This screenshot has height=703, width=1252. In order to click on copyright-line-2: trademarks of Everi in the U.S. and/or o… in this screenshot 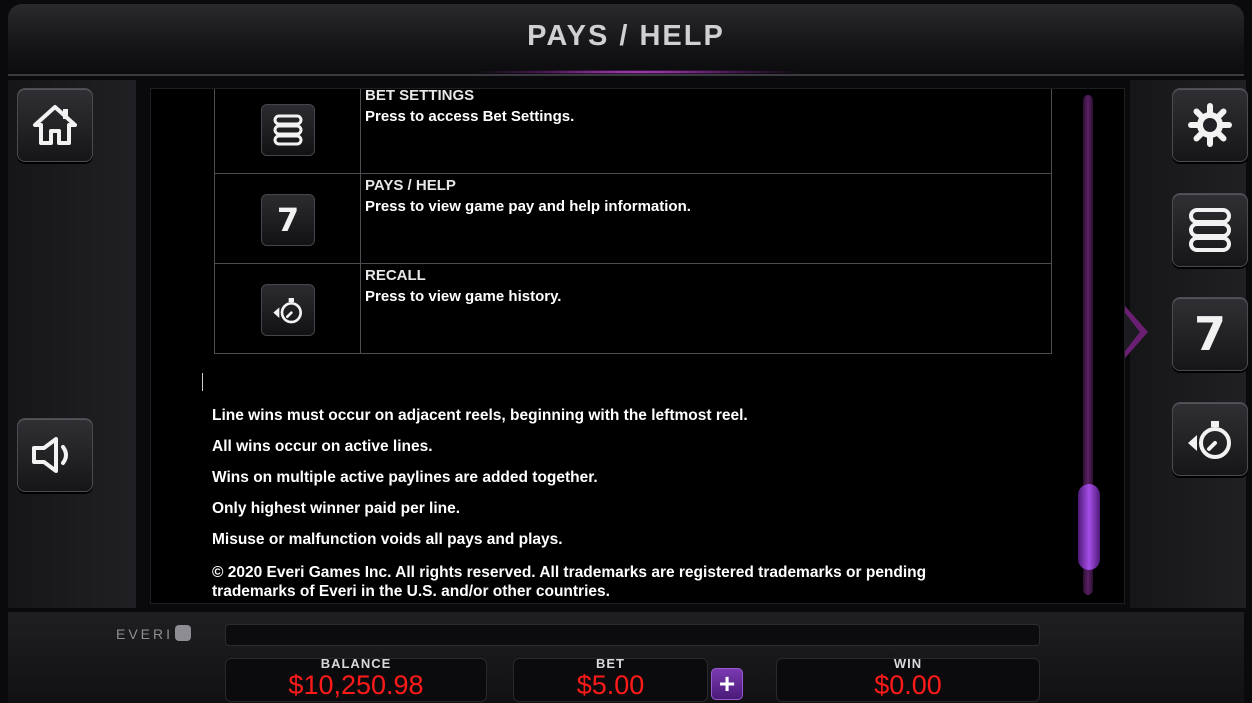, I will do `click(411, 591)`.